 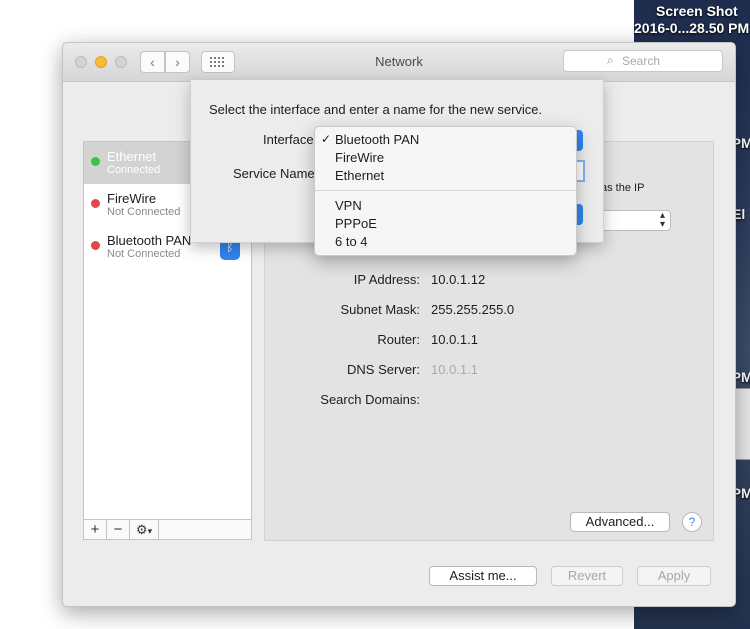 I want to click on service-name: FireWire, so click(x=132, y=198).